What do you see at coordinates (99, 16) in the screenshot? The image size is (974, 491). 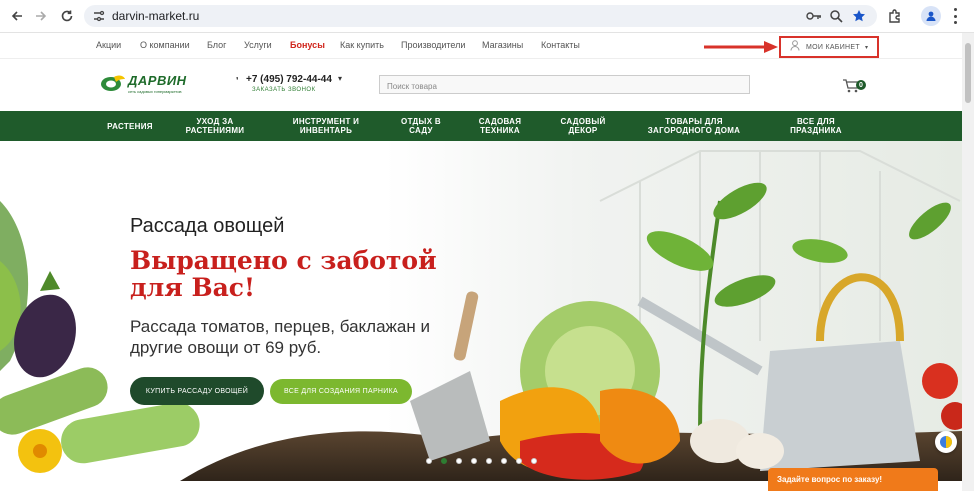 I see `site-settings-icon` at bounding box center [99, 16].